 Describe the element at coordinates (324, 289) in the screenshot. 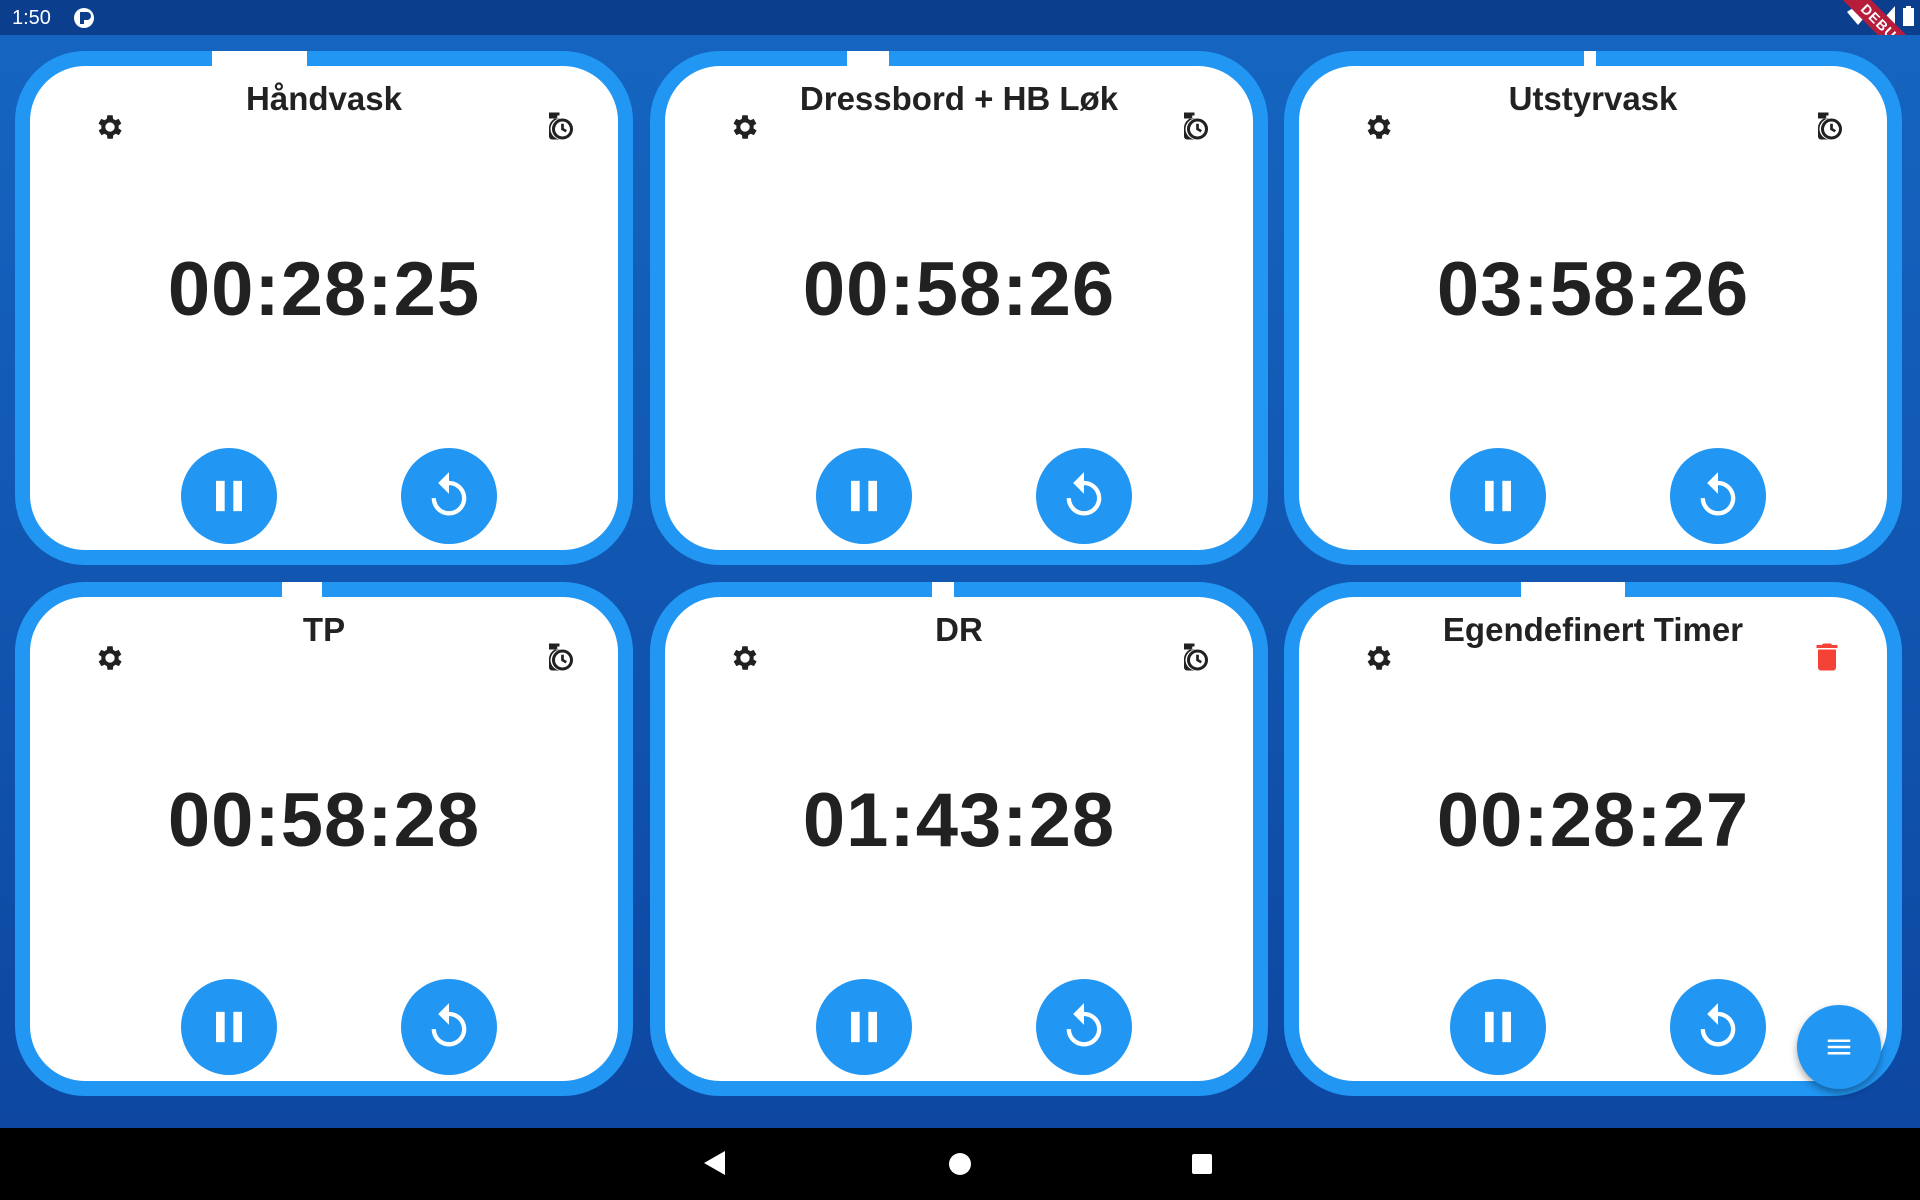

I see `timer-display: 00:28:25` at that location.